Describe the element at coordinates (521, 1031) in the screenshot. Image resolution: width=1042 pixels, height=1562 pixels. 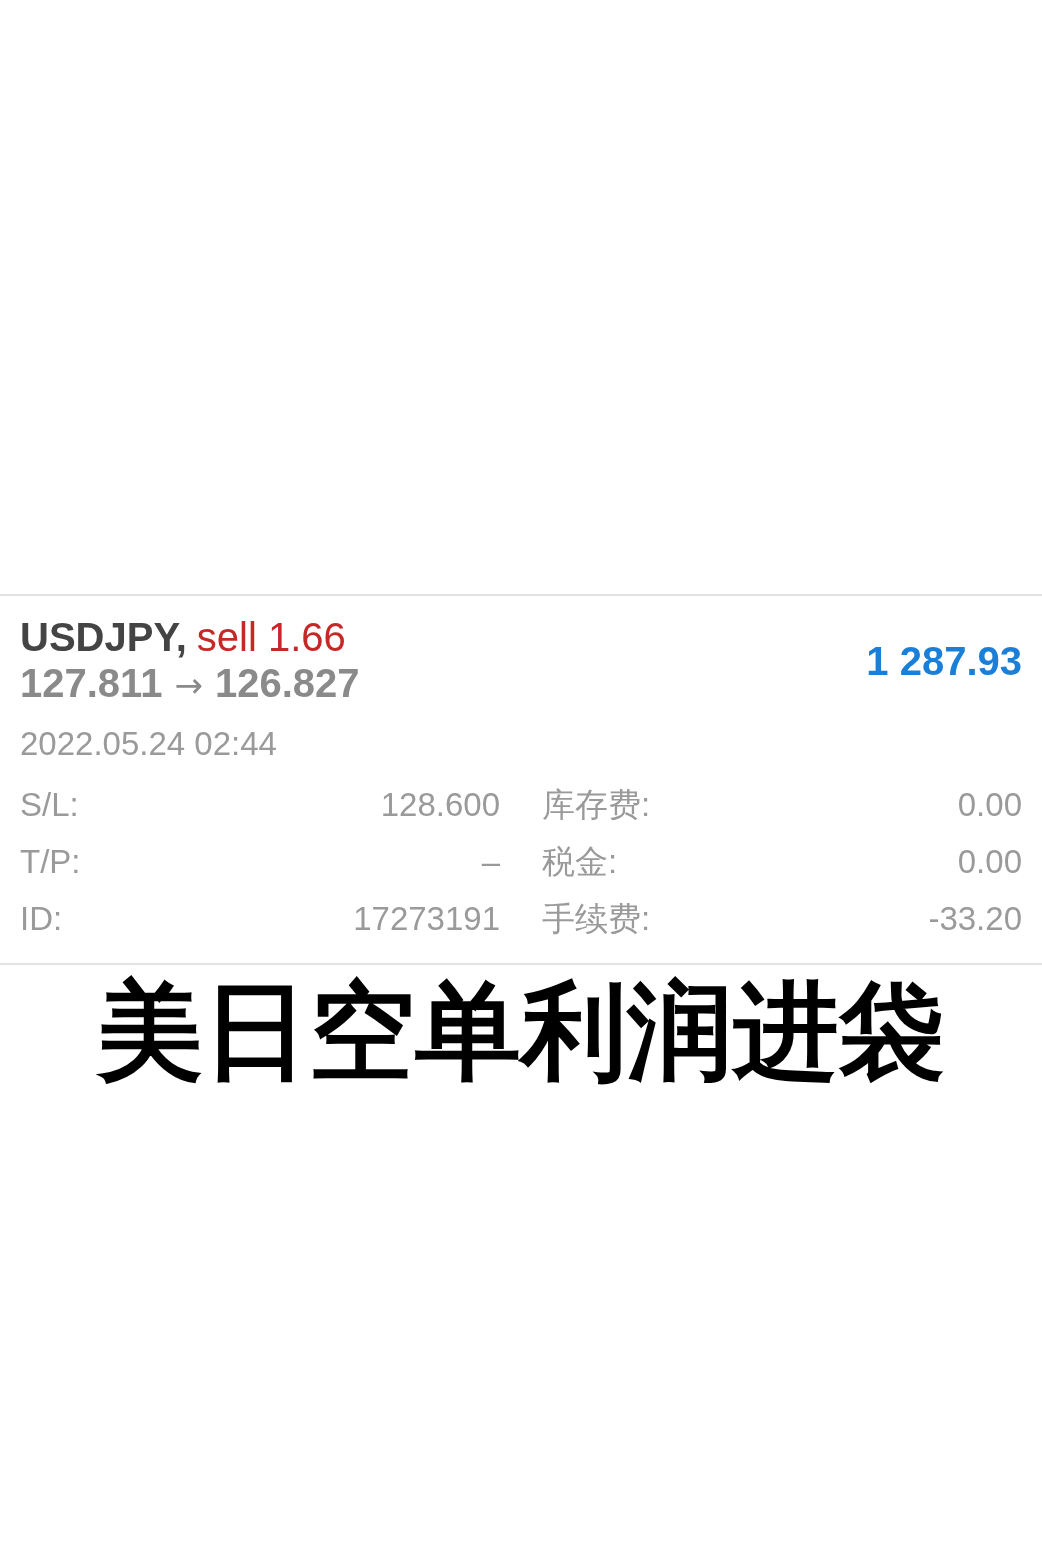
I see `caption: 美日空单利润进袋` at that location.